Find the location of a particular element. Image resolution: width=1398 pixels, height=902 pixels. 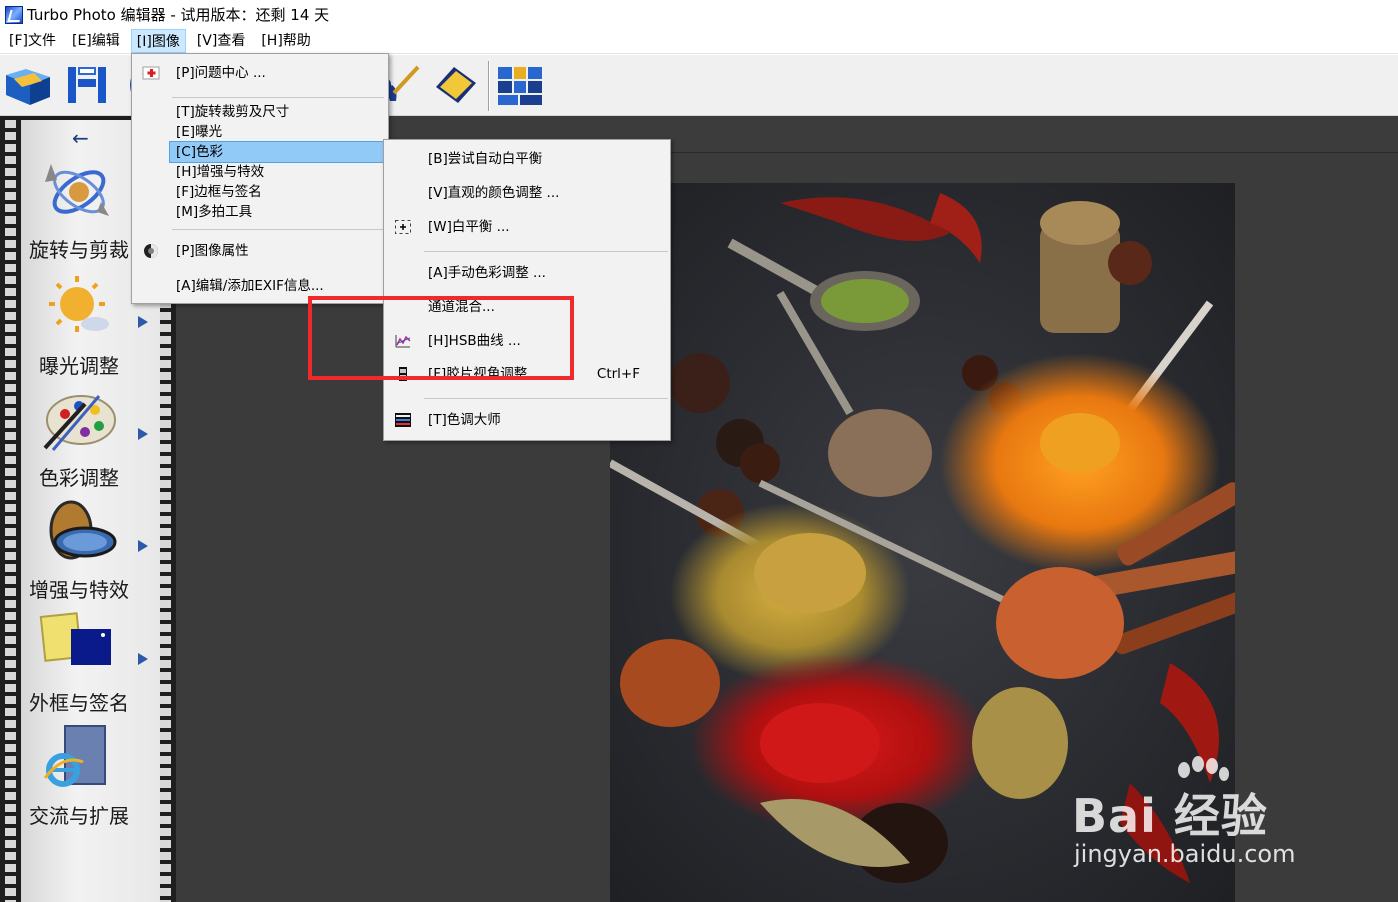

internet-explorer-icon is located at coordinates (74, 756).